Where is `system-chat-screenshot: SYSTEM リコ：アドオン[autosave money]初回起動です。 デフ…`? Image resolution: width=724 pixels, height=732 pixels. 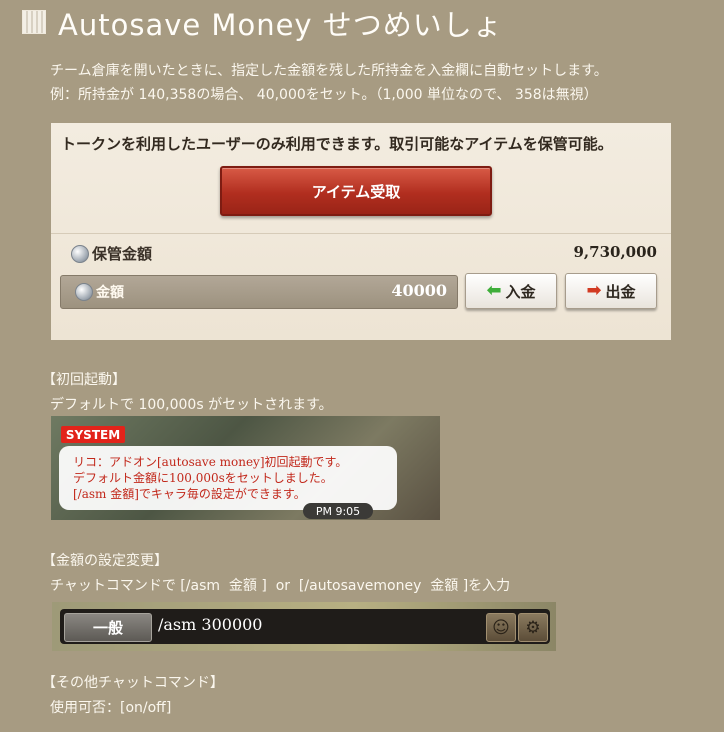
system-chat-screenshot: SYSTEM リコ：アドオン[autosave money]初回起動です。 デフ… is located at coordinates (245, 468).